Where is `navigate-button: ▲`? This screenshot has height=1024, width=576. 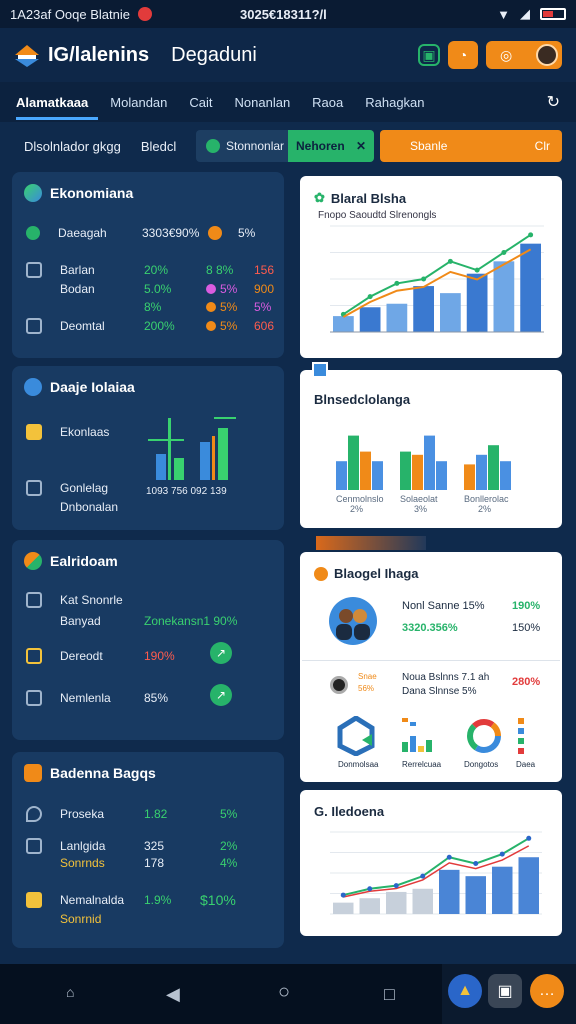
navigate-button: ▲ is located at coordinates (465, 991).